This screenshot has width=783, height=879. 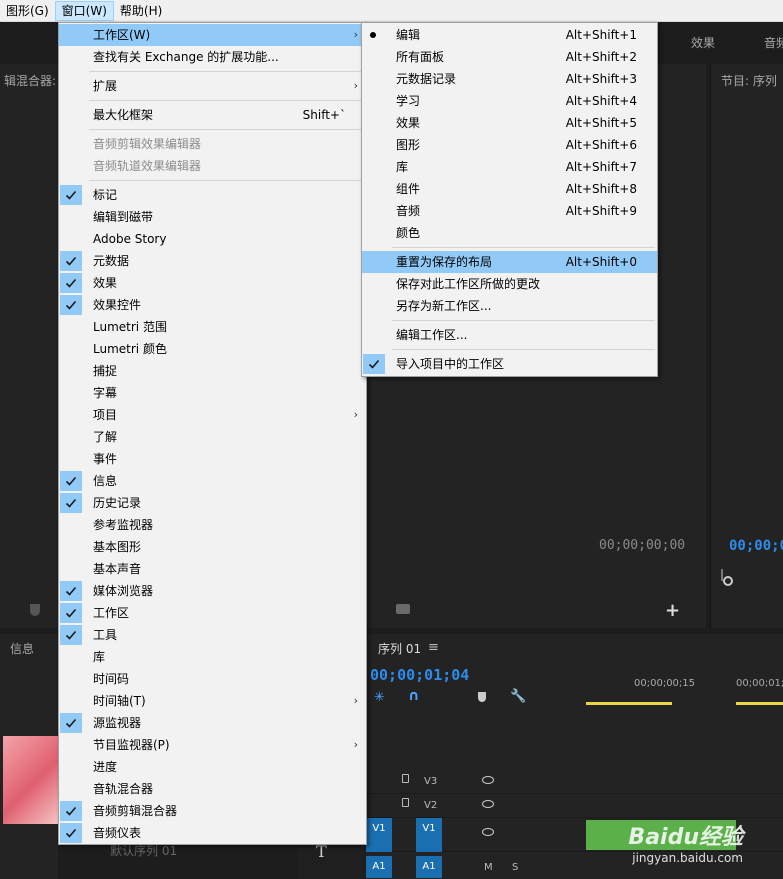 I want to click on window-menu-item-媒体浏览器: 媒体浏览器, so click(x=212, y=591).